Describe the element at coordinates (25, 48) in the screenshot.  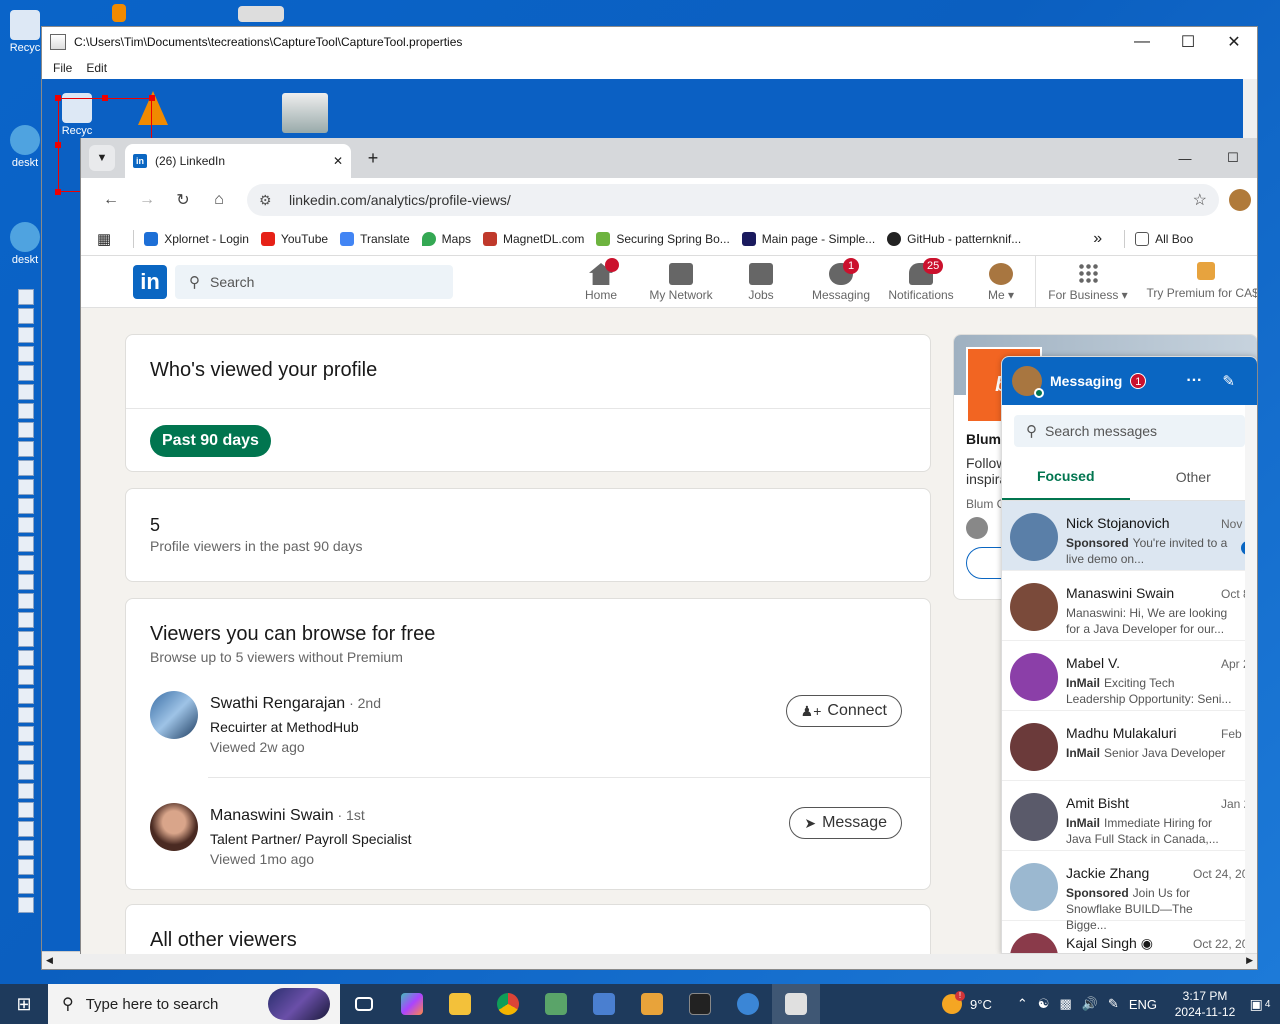
I see `desktop-icon-label: Recyc` at that location.